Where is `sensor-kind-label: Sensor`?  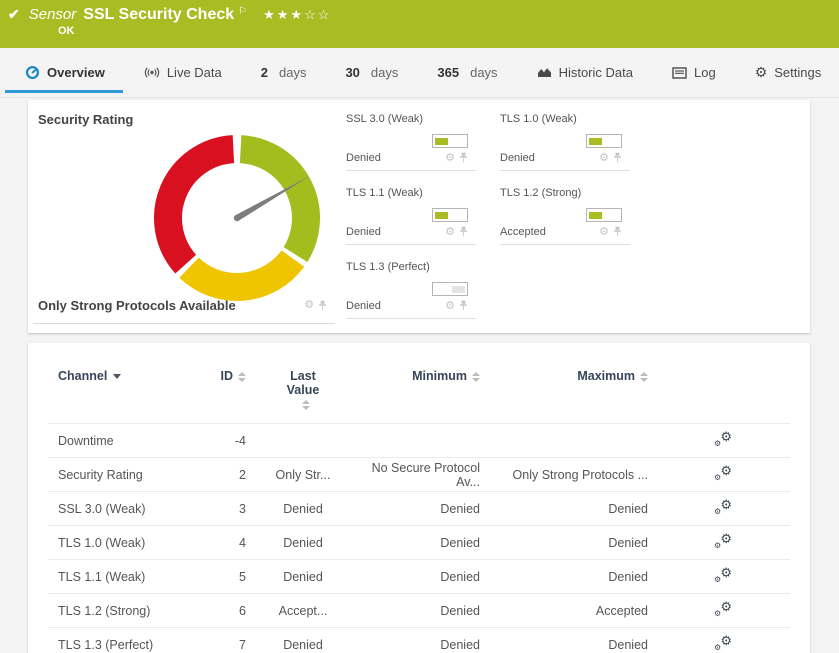
sensor-kind-label: Sensor is located at coordinates (52, 14).